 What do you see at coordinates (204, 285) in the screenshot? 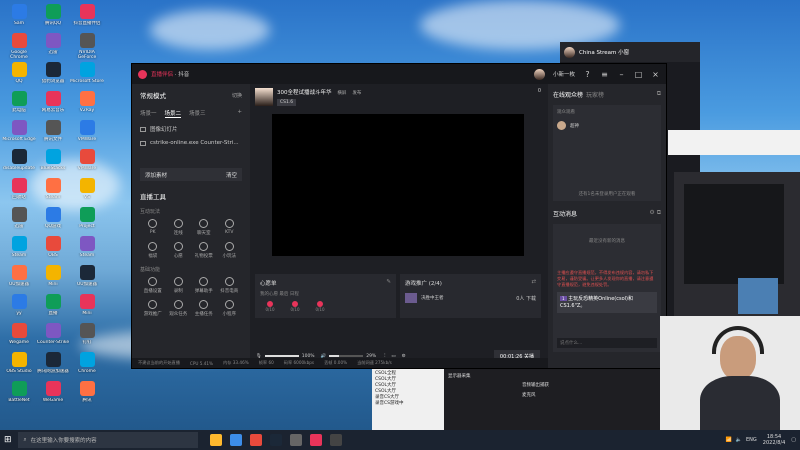
I see `tool-button: 弹幕助手` at bounding box center [204, 285].